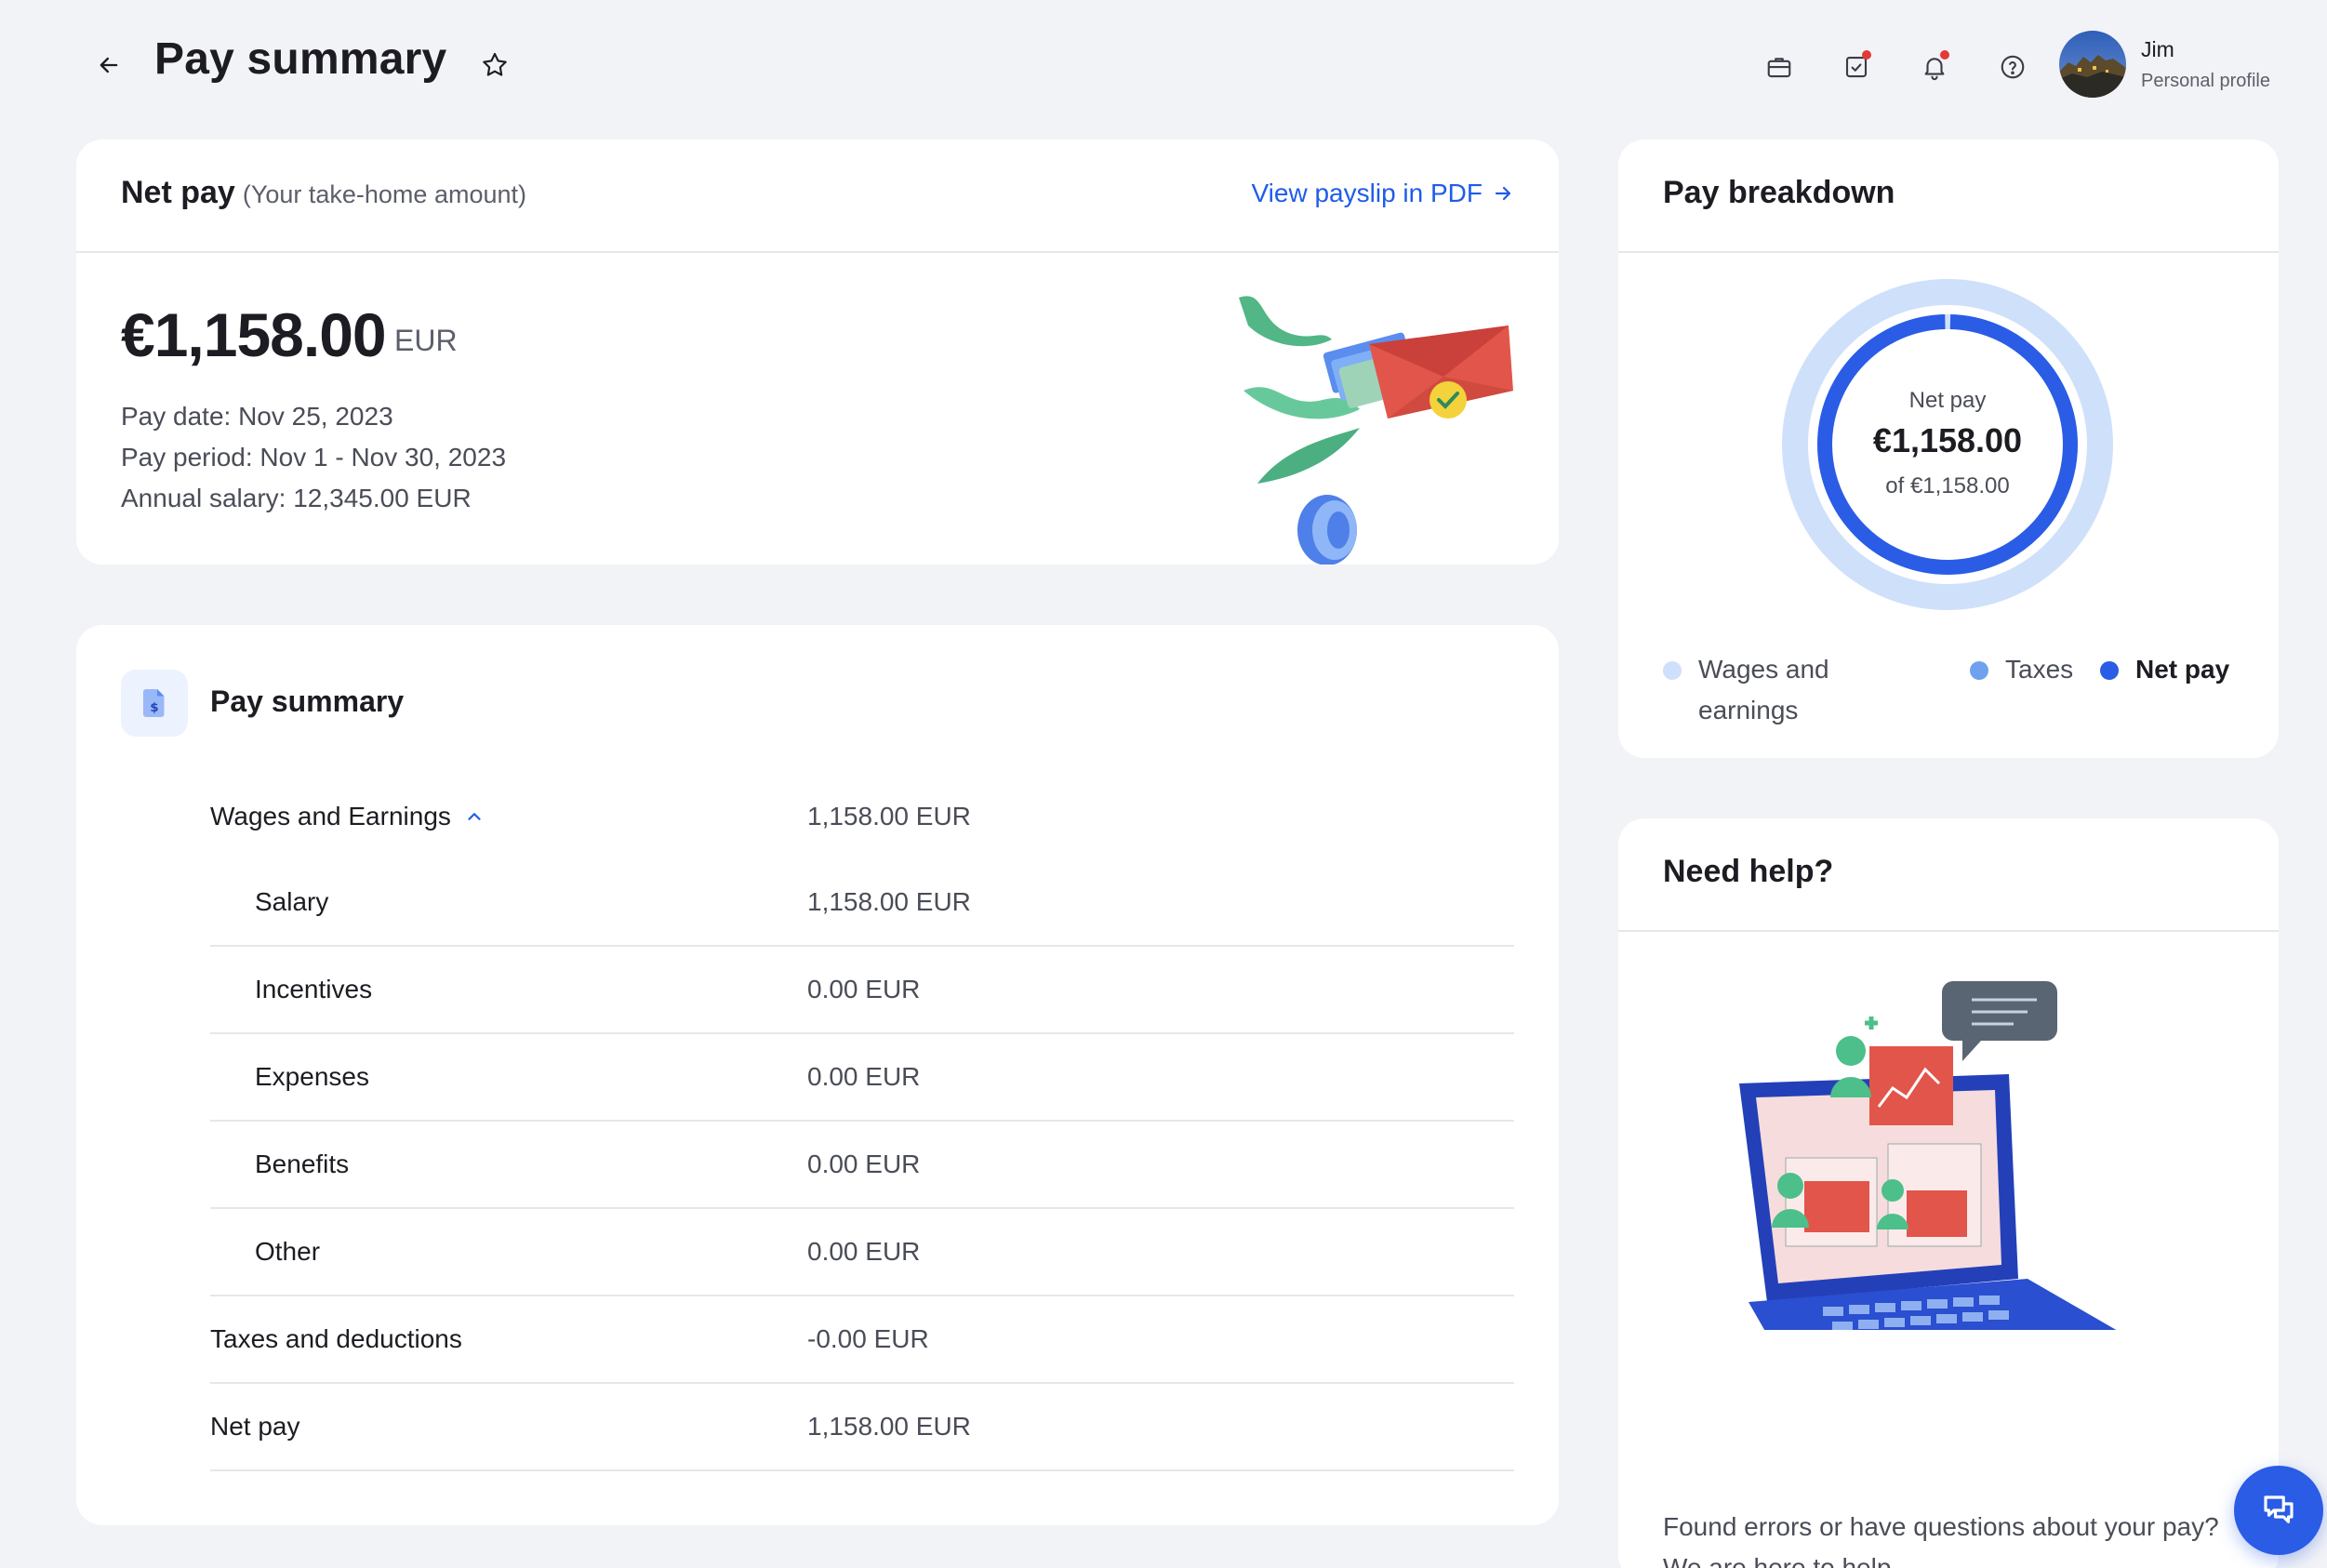  I want to click on tasks-button, so click(1856, 67).